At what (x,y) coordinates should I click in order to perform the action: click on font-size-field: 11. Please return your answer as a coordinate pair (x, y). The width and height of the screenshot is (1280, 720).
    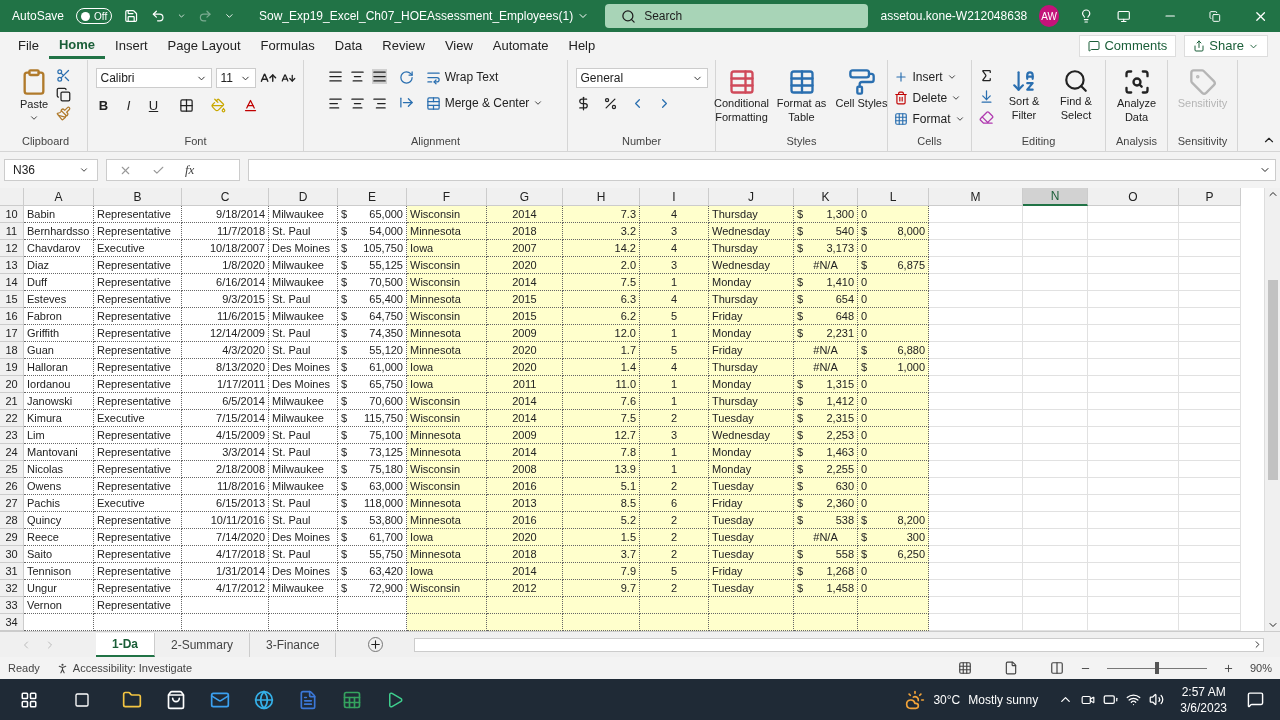
    Looking at the image, I should click on (235, 78).